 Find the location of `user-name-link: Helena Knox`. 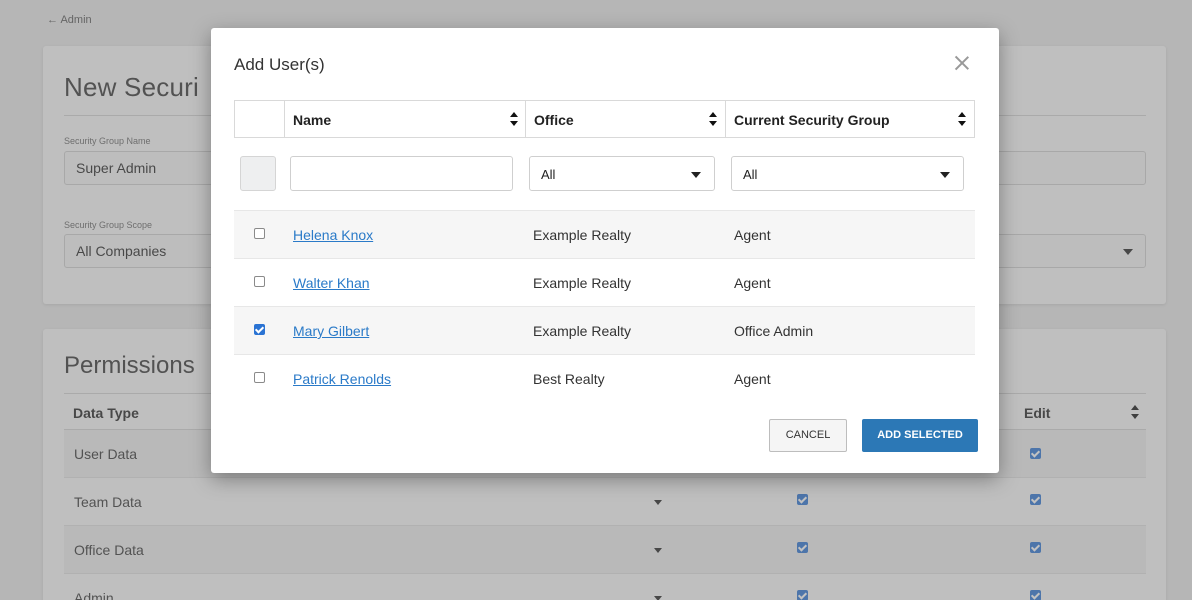

user-name-link: Helena Knox is located at coordinates (333, 235).